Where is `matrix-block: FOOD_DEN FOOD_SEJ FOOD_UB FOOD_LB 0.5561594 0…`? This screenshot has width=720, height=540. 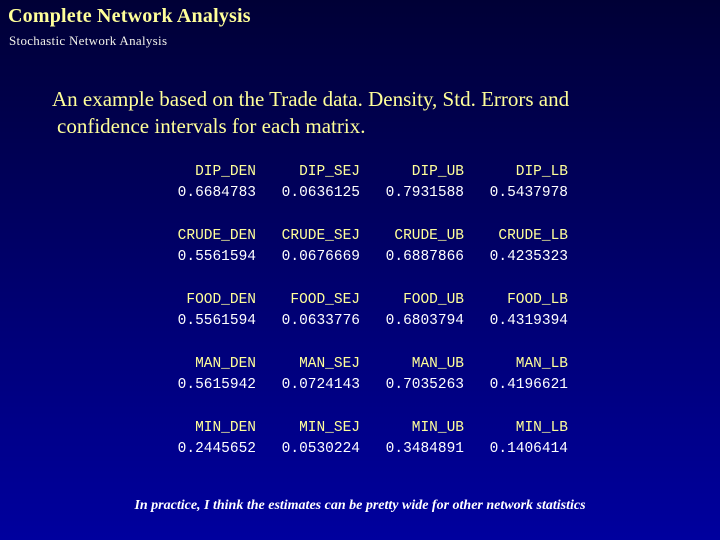
matrix-block: FOOD_DEN FOOD_SEJ FOOD_UB FOOD_LB 0.5561594 0… is located at coordinates (360, 311).